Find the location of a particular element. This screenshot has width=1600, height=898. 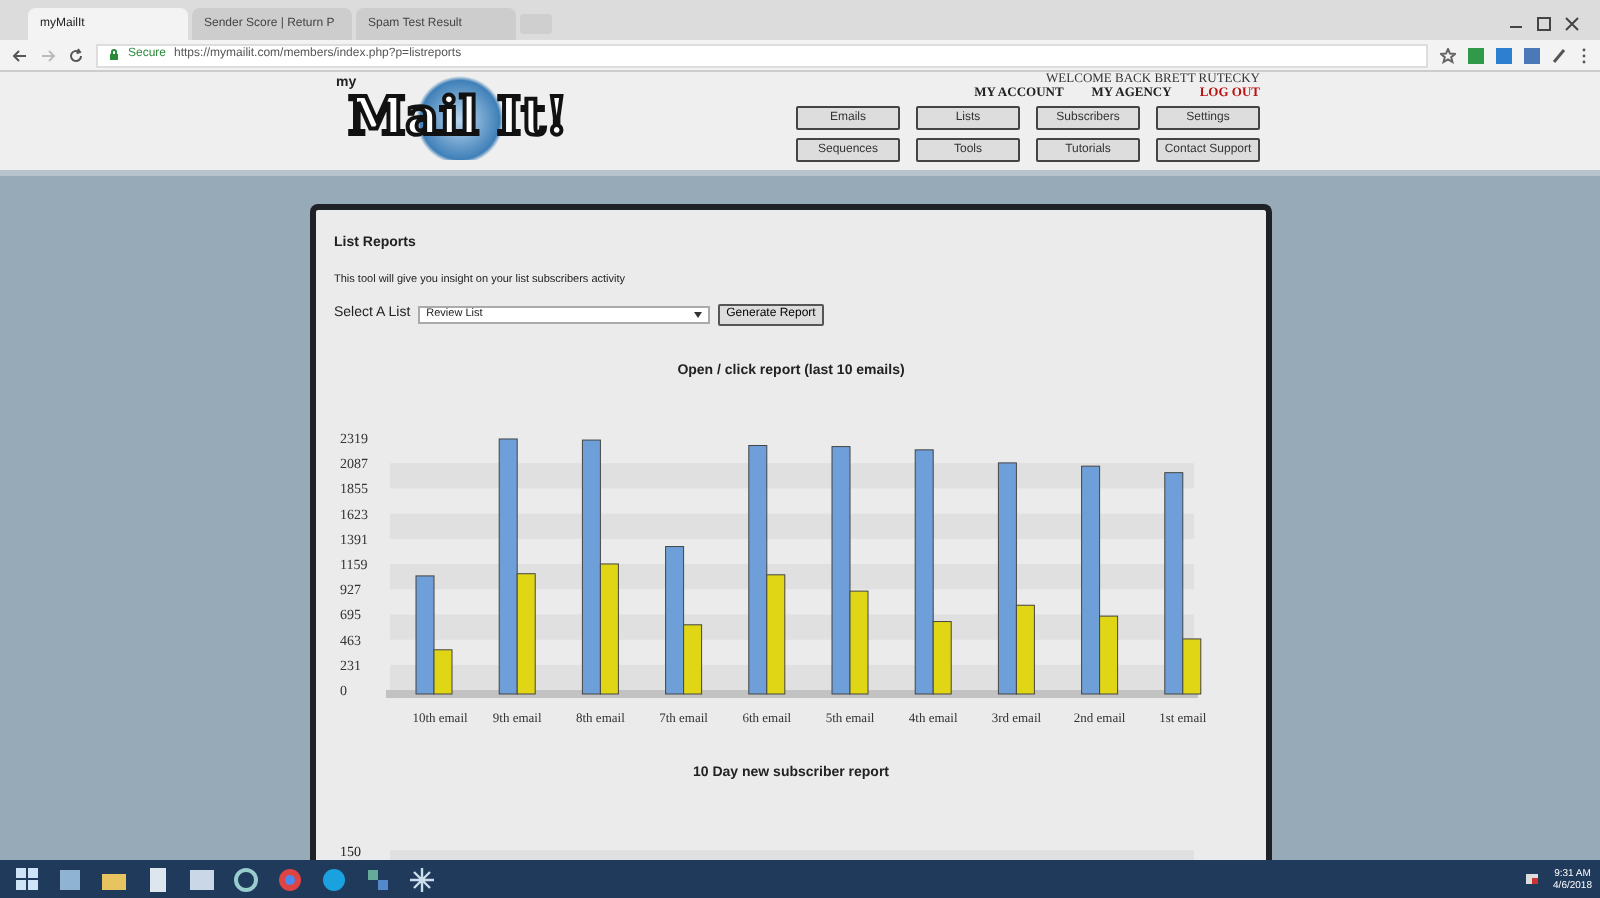

reload-icon is located at coordinates (76, 55).